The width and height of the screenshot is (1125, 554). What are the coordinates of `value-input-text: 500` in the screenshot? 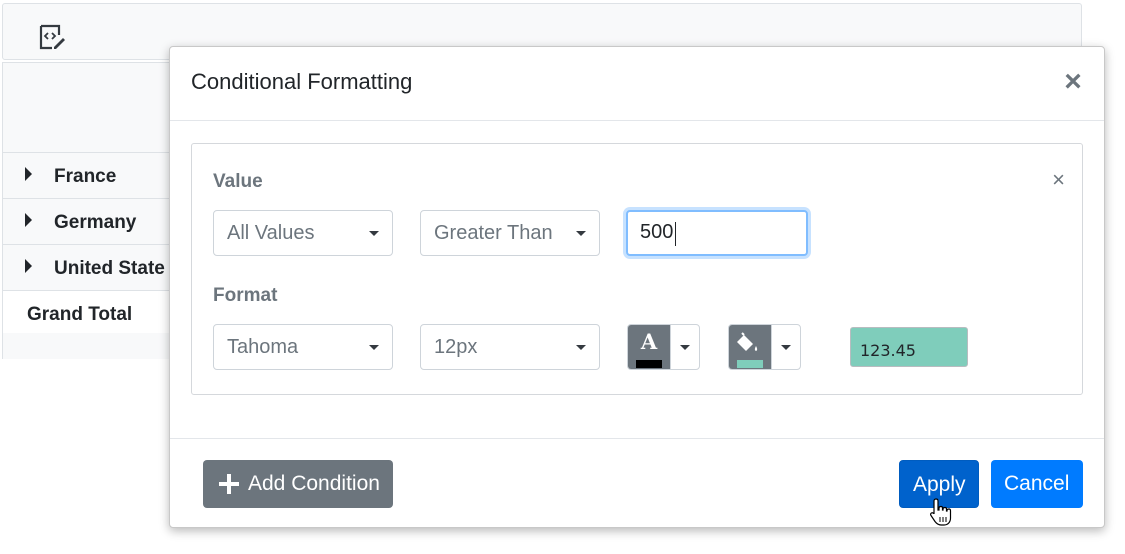 It's located at (657, 232).